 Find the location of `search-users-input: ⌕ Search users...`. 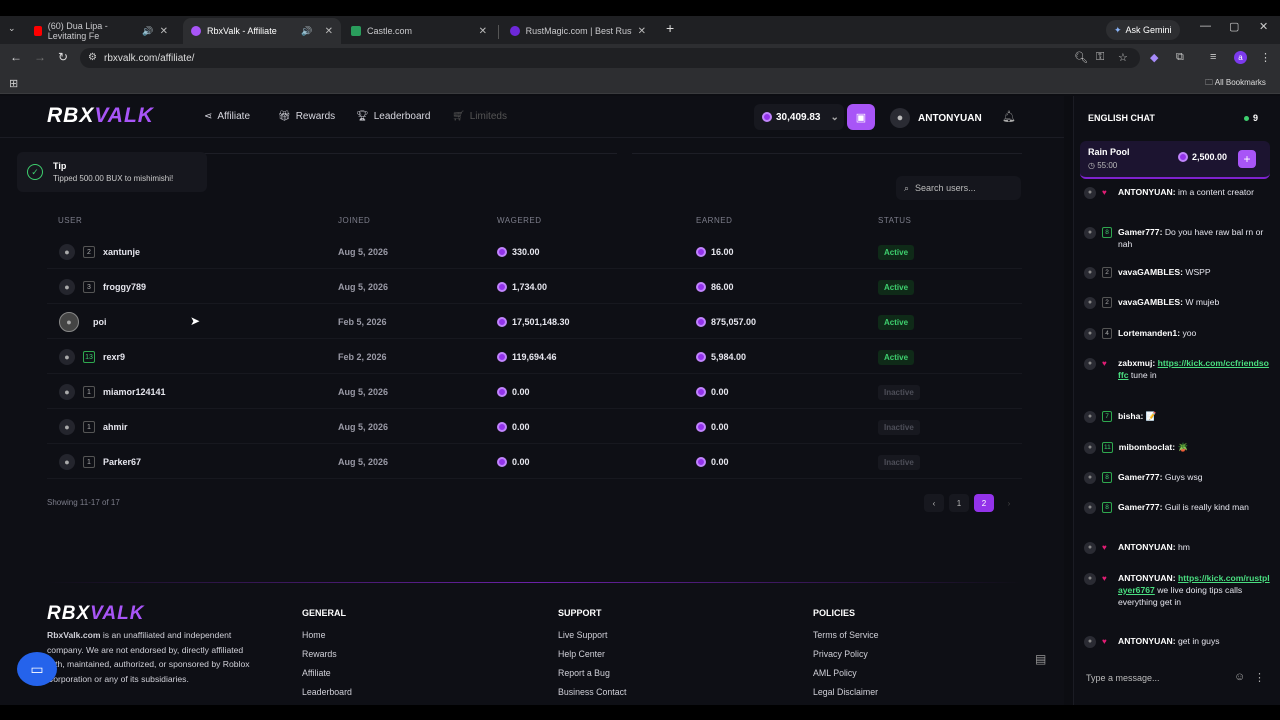

search-users-input: ⌕ Search users... is located at coordinates (958, 188).